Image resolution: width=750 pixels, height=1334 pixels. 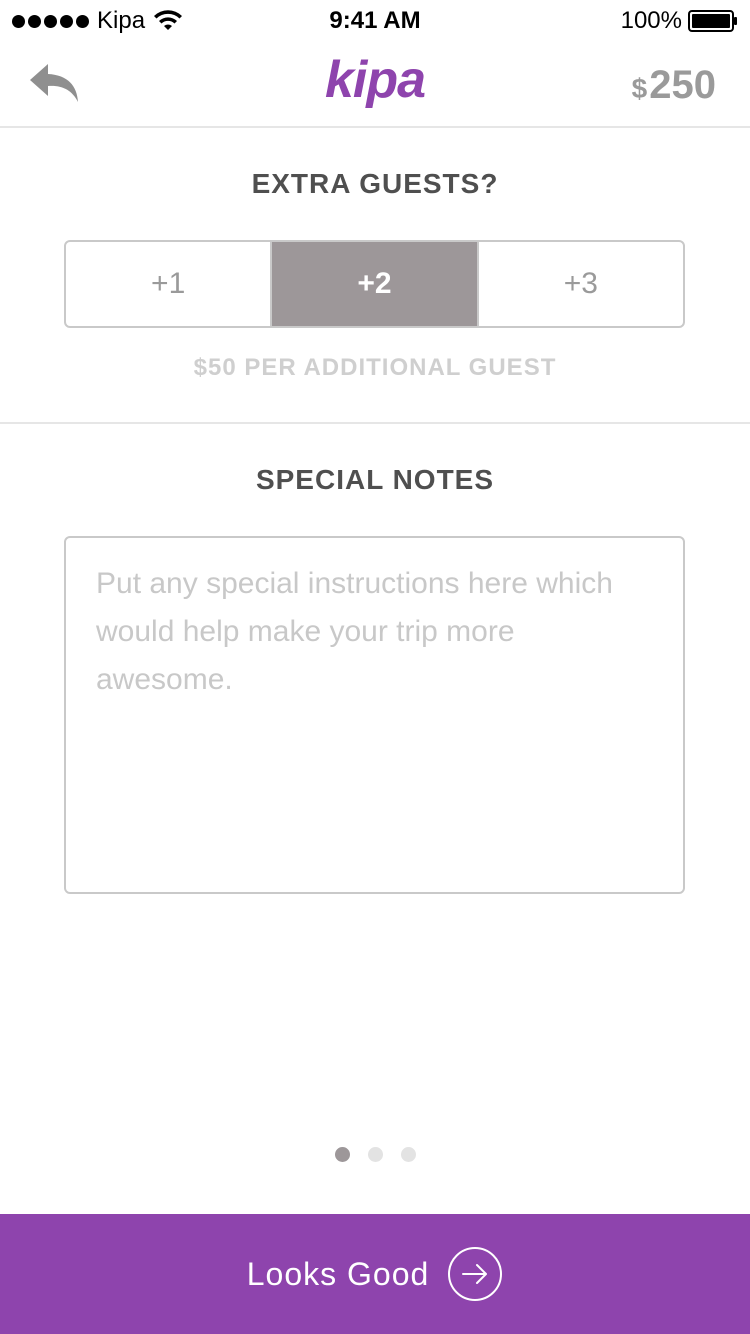 I want to click on guest-option-plus-2: +2, so click(x=375, y=284).